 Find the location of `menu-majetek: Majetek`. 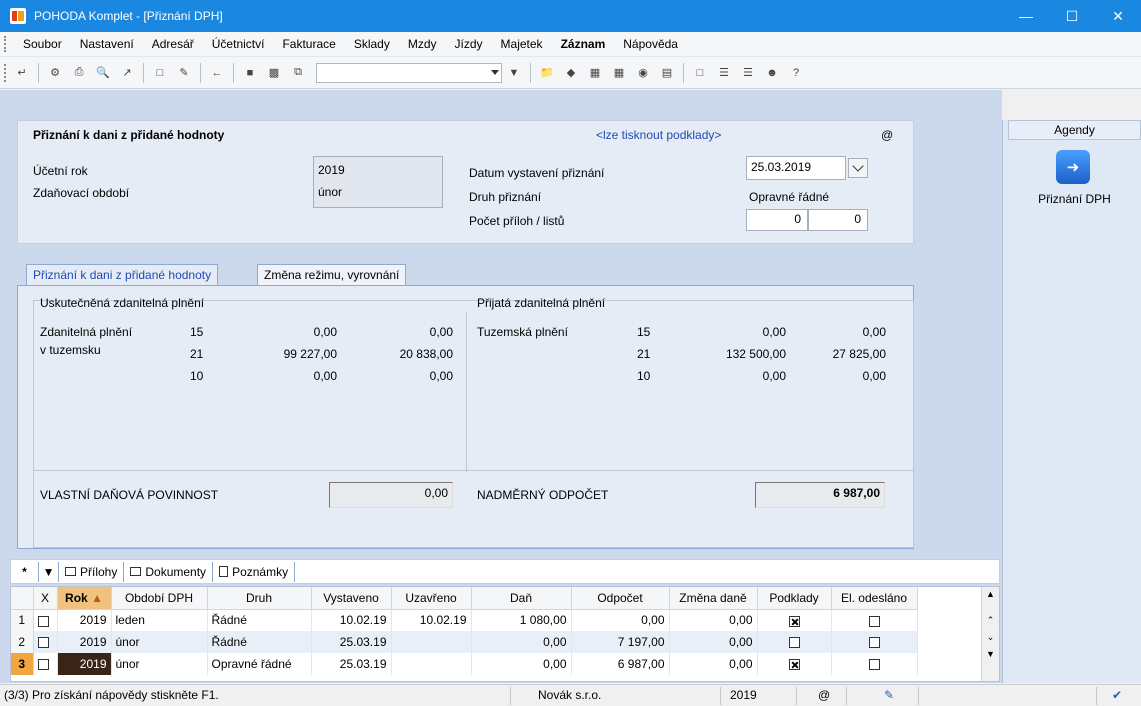

menu-majetek: Majetek is located at coordinates (522, 44).